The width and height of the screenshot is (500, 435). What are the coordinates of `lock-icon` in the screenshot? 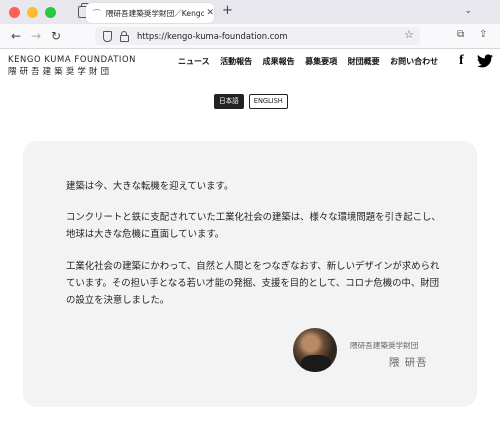 It's located at (124, 36).